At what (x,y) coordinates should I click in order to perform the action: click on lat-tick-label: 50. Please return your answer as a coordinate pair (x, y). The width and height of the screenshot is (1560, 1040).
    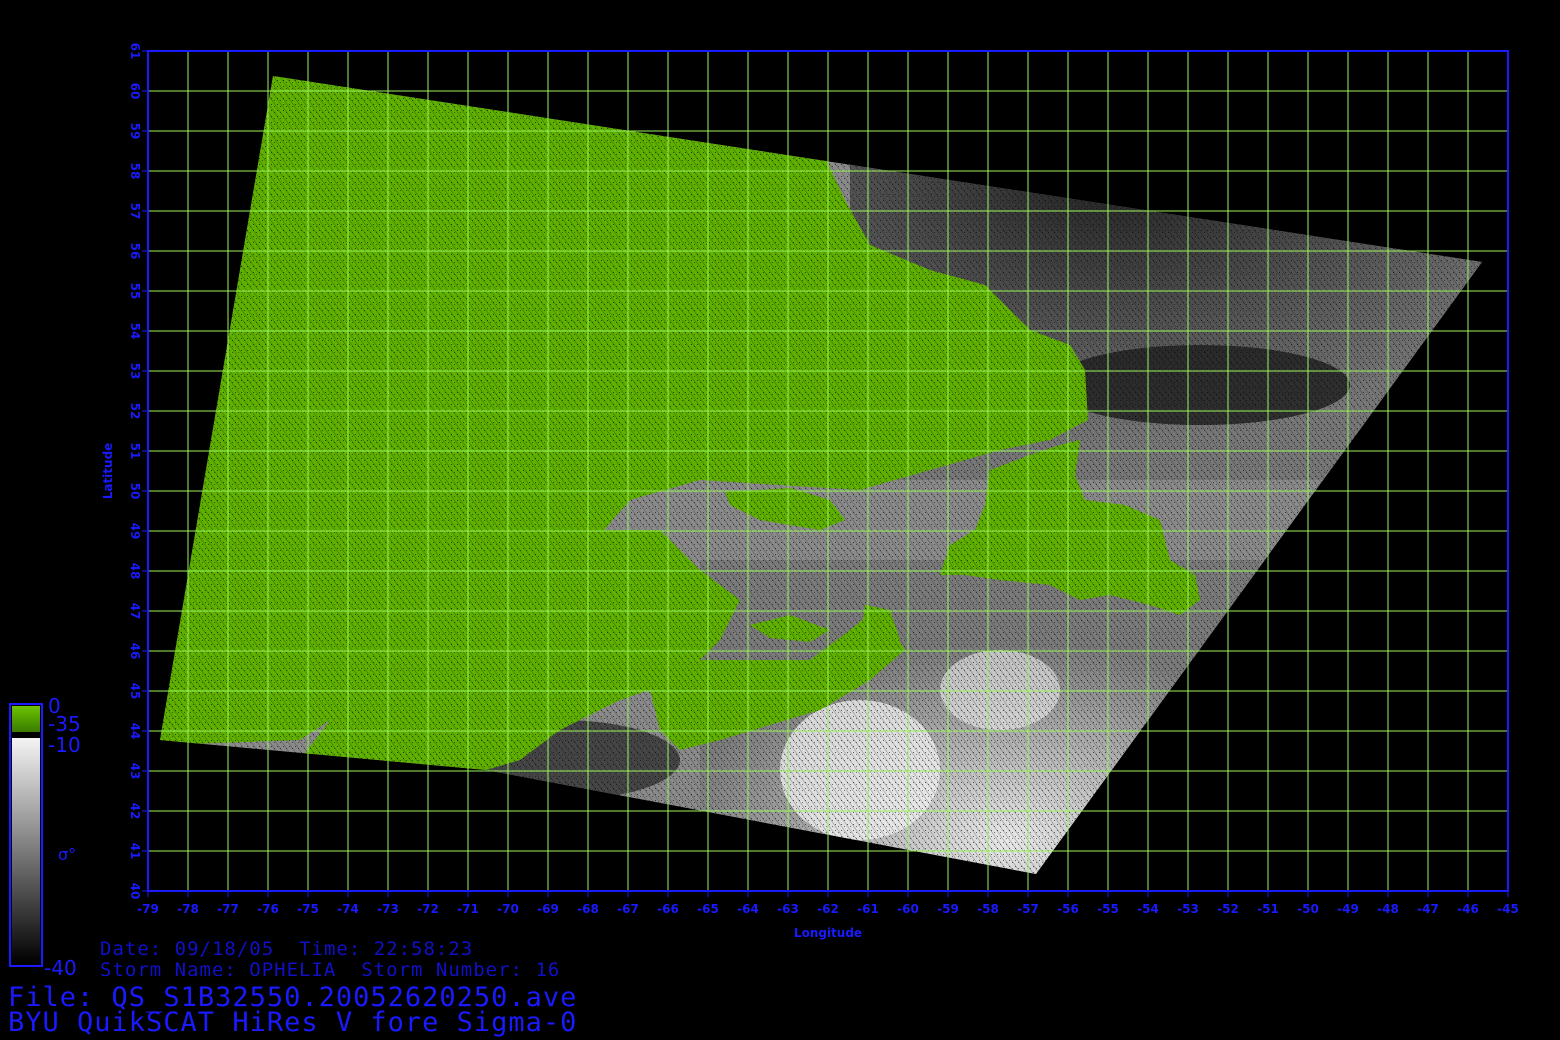
    Looking at the image, I should click on (135, 491).